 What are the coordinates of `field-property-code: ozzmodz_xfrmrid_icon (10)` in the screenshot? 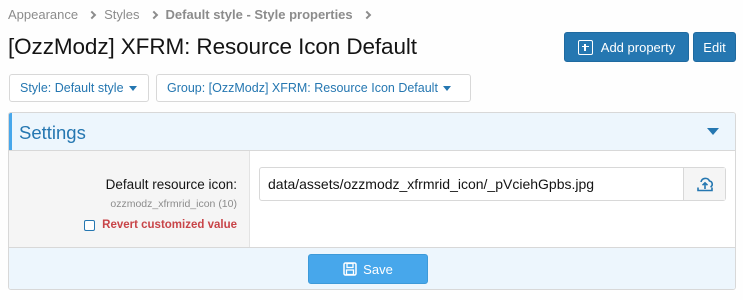 It's located at (173, 204).